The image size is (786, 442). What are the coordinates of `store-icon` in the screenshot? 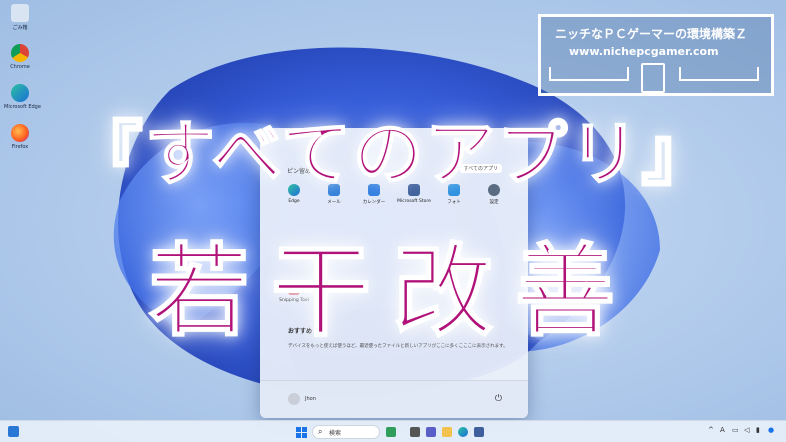 It's located at (479, 432).